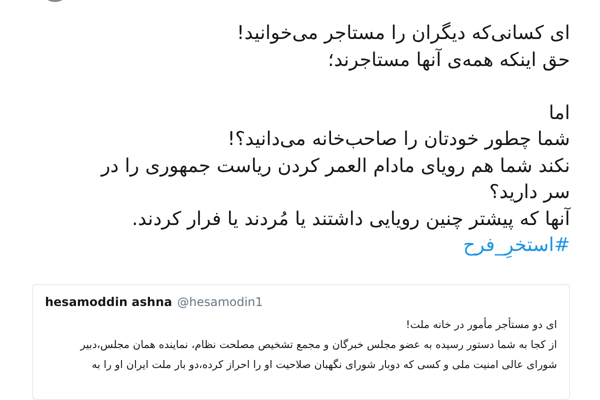  What do you see at coordinates (323, 365) in the screenshot?
I see `quoted-text-line: شورای عالی امنیت ملی و کسی که دوبار شورای نگهبان صلاحیت او را احراز کرده،دو بار ملت ایران او را به` at bounding box center [323, 365].